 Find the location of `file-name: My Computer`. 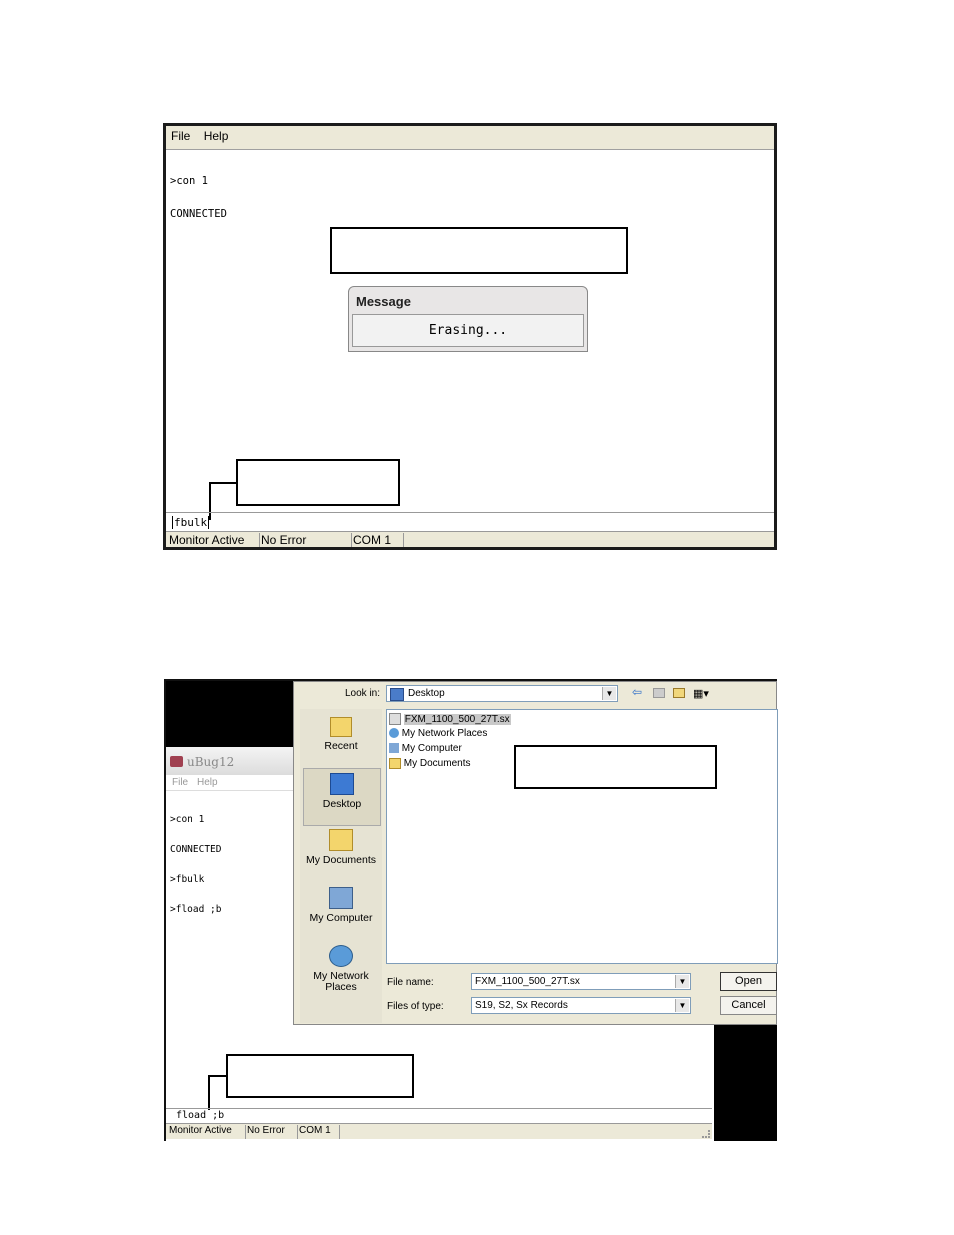

file-name: My Computer is located at coordinates (431, 748).